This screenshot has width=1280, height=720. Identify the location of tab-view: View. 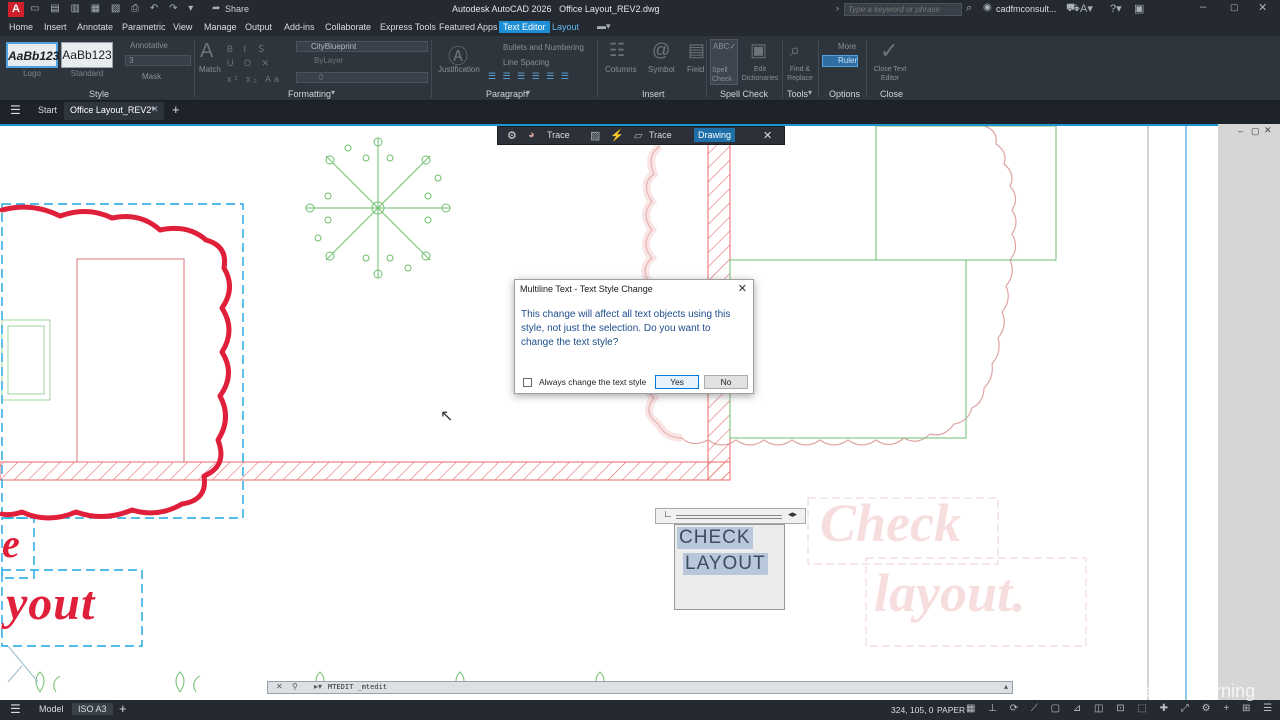
(182, 27).